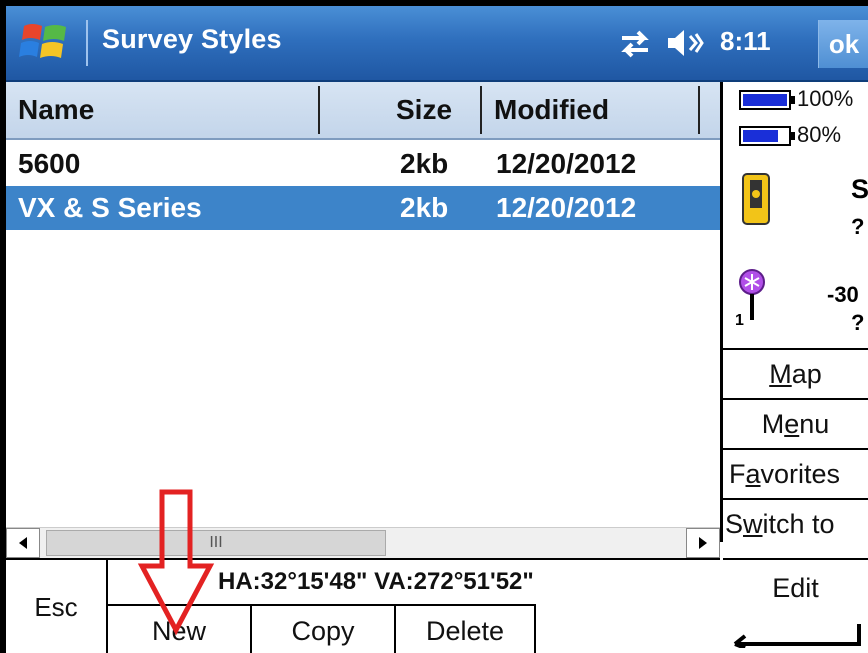 This screenshot has height=653, width=868. I want to click on map-button: Map, so click(795, 373).